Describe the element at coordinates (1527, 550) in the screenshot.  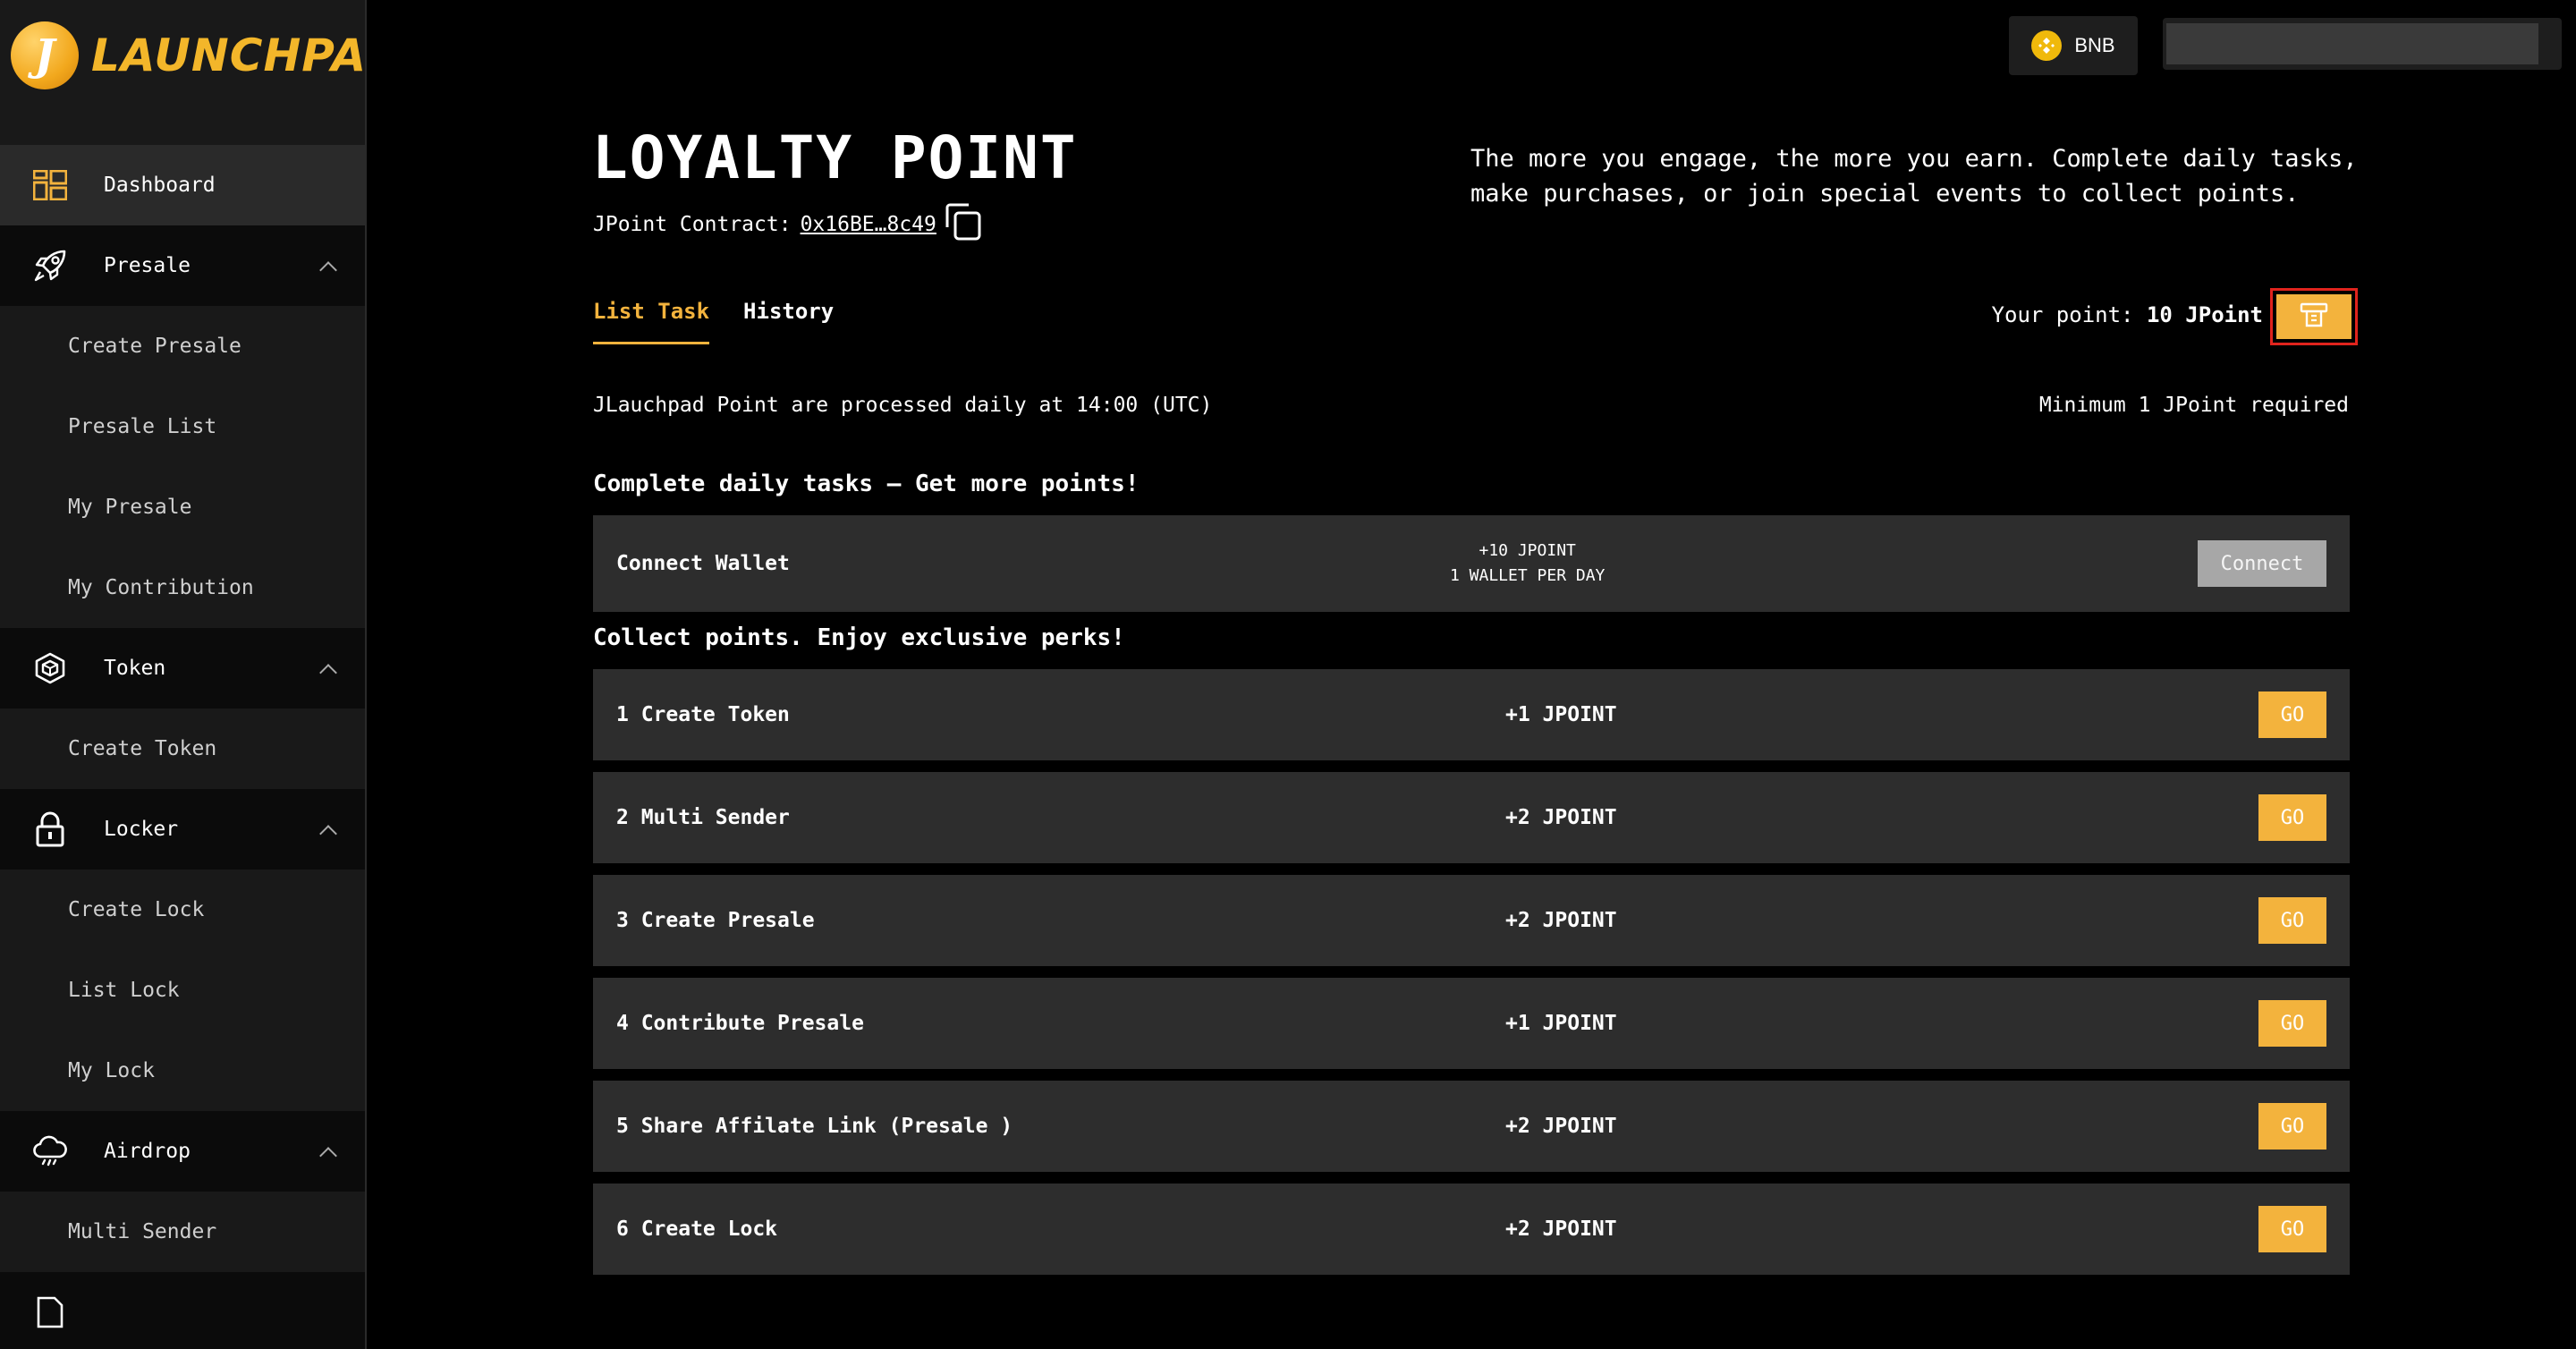
I see `task-reward-points: +10 JPOINT` at that location.